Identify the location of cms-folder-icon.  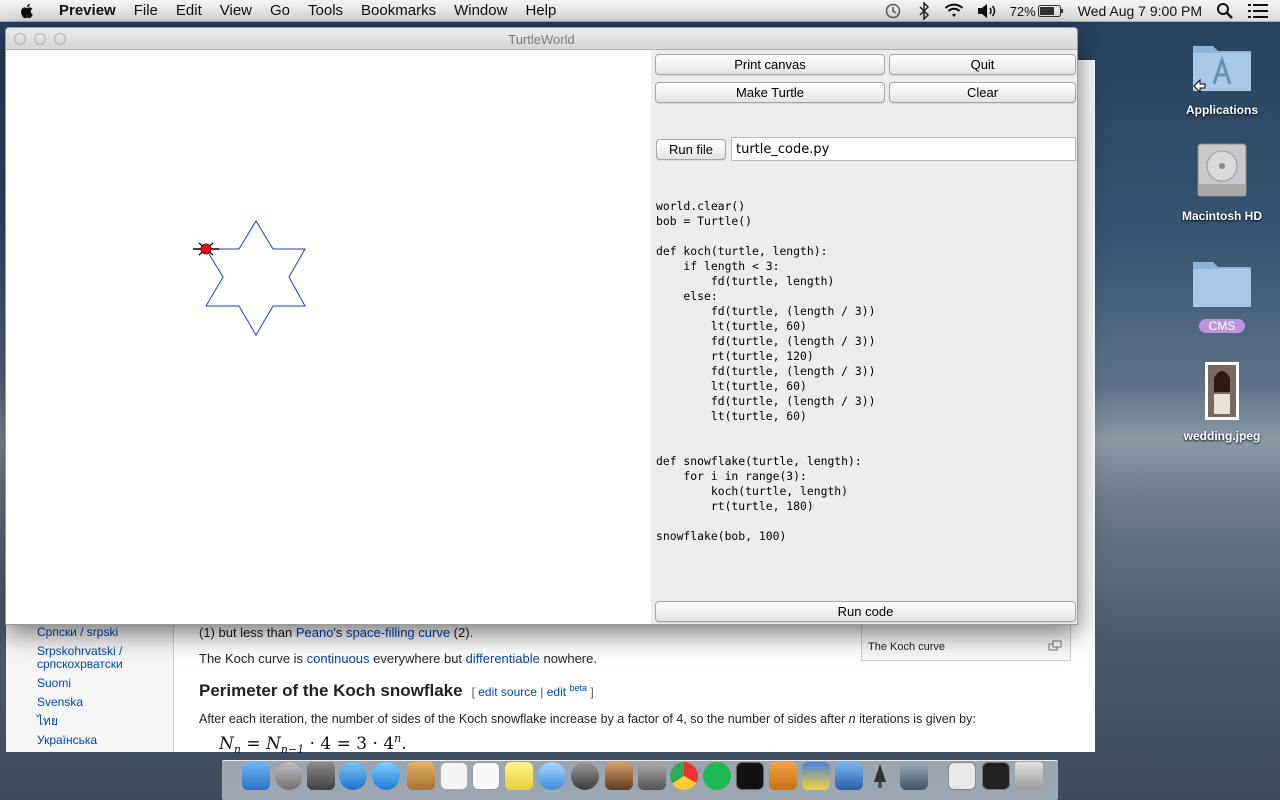
(1222, 284).